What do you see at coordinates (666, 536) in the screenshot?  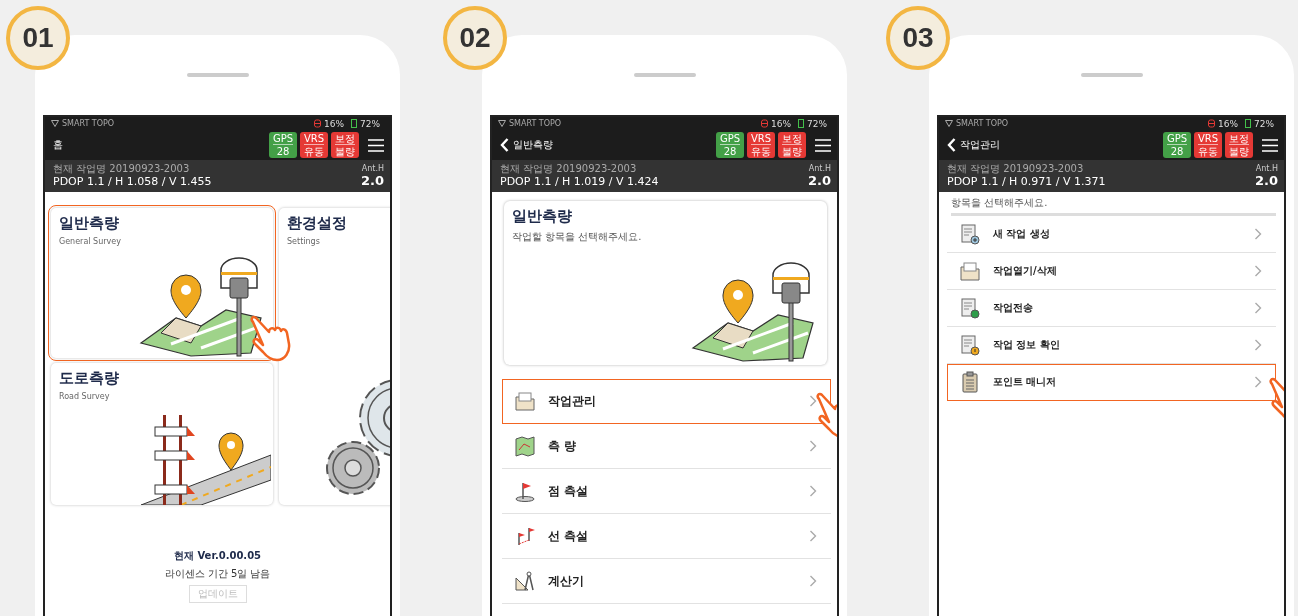 I see `list-item: 선 측설` at bounding box center [666, 536].